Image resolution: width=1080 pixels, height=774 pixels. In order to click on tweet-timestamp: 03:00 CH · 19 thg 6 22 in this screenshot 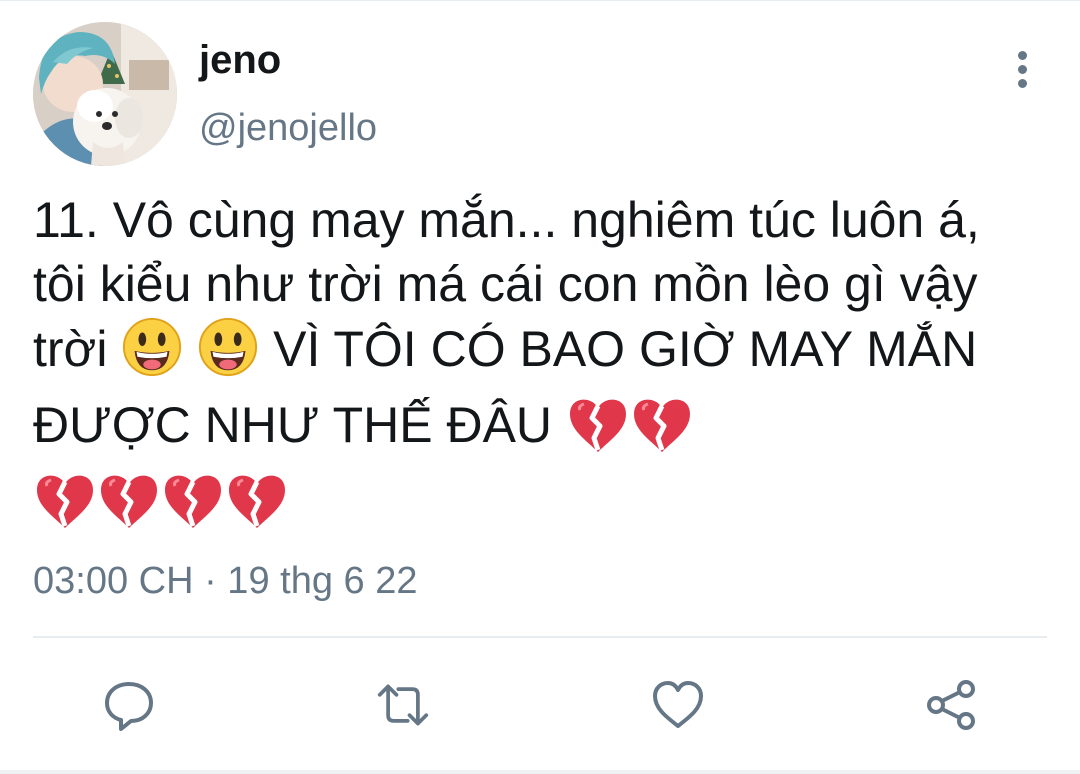, I will do `click(225, 581)`.